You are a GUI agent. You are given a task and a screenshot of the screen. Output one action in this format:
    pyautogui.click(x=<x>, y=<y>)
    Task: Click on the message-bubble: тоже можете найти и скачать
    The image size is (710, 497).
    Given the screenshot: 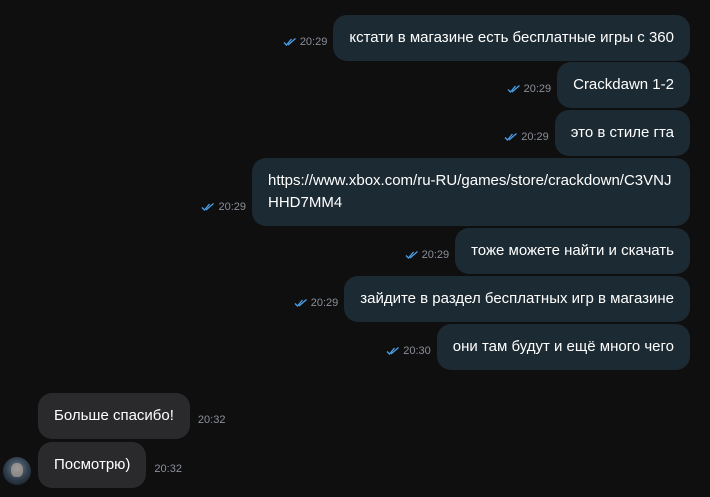 What is the action you would take?
    pyautogui.click(x=572, y=251)
    